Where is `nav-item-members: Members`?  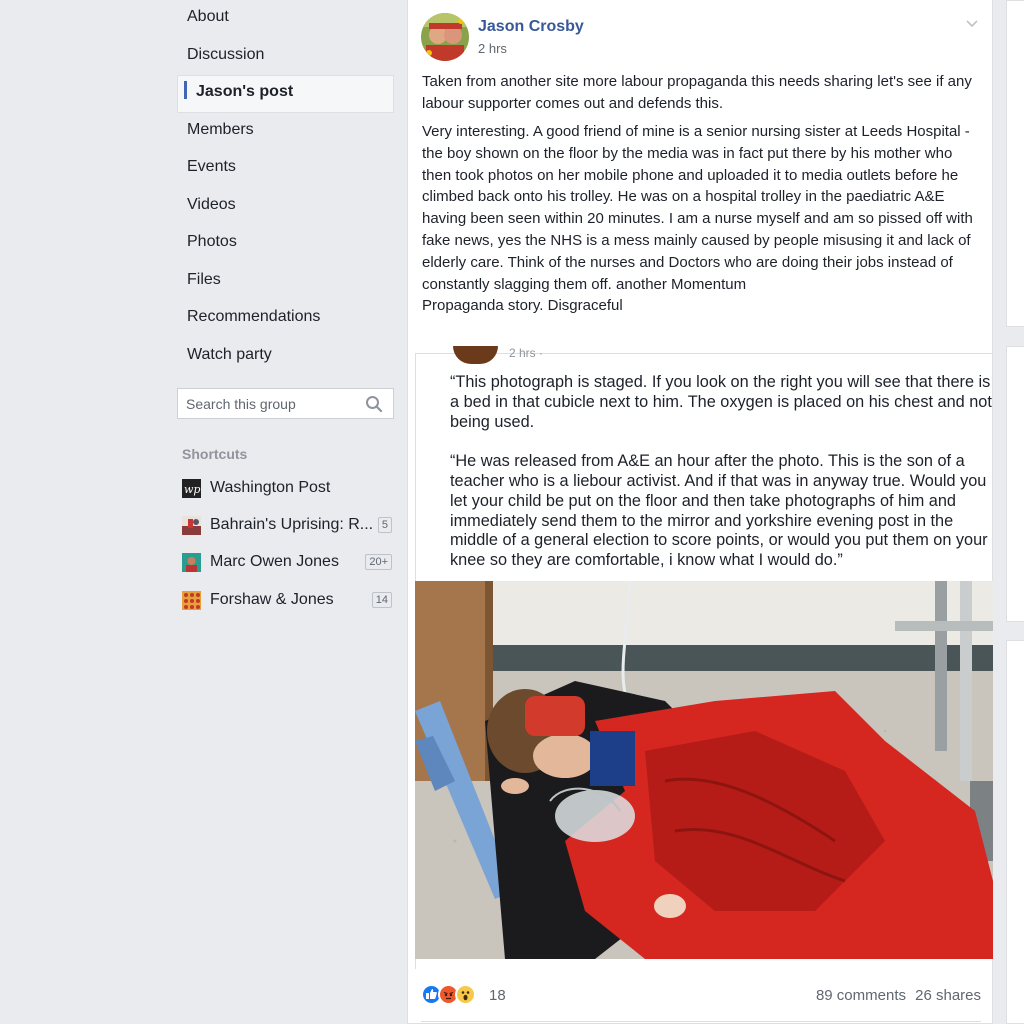
nav-item-members: Members is located at coordinates (285, 132).